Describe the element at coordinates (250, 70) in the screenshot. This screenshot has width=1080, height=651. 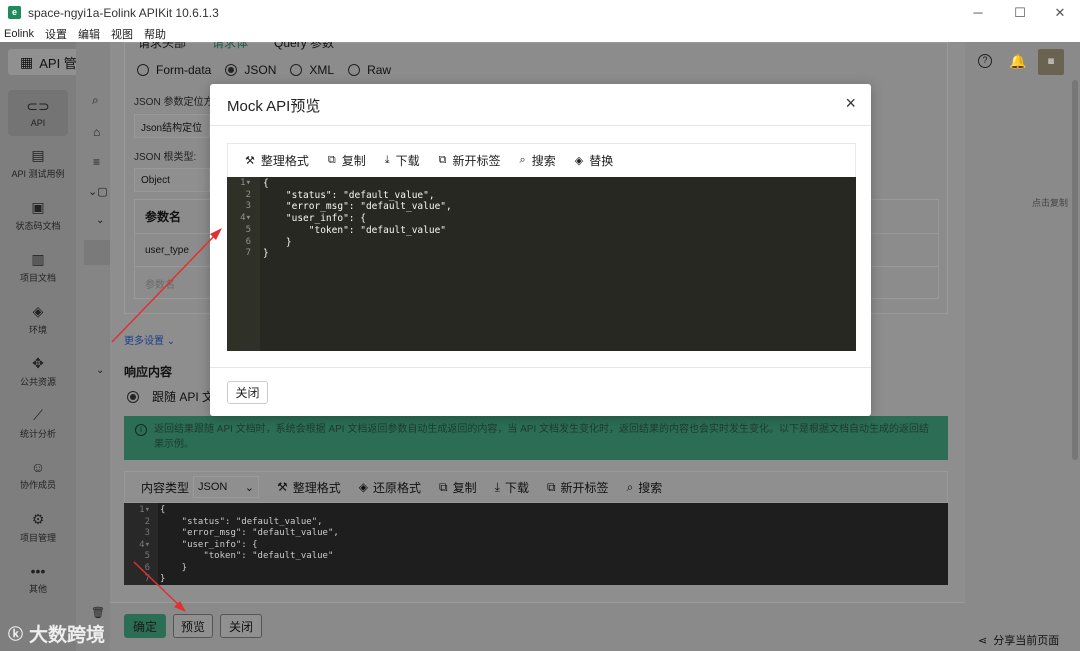
I see `radio-json: JSON` at that location.